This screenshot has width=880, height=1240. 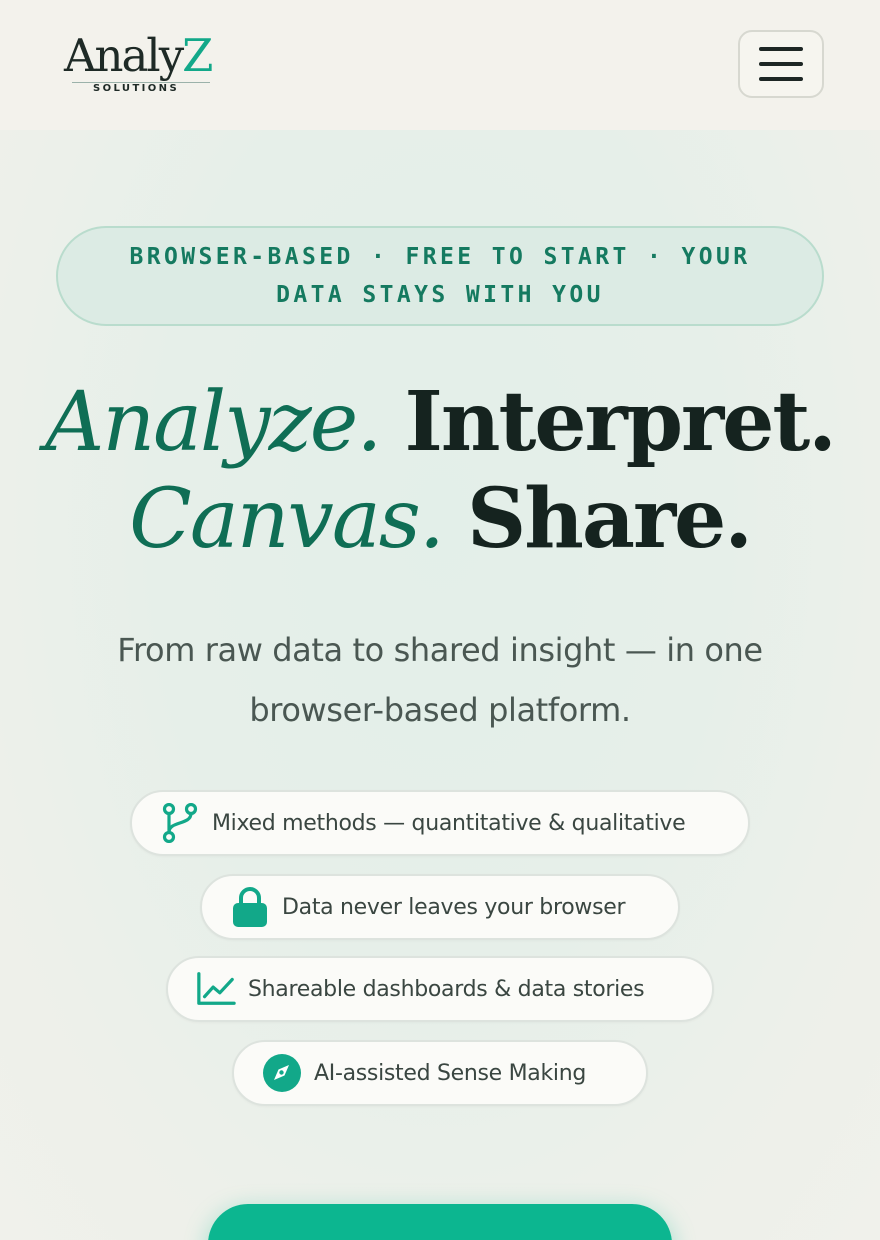 I want to click on headline-share: Share., so click(x=610, y=519).